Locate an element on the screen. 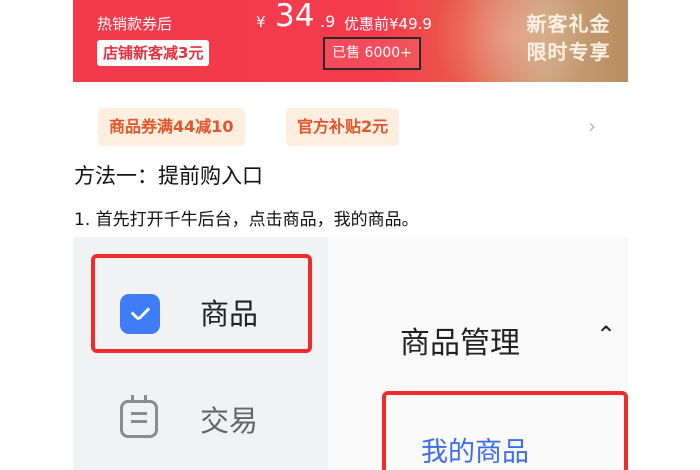 Image resolution: width=700 pixels, height=470 pixels. coupon-chip-goods: 商品券满44减10 is located at coordinates (171, 127).